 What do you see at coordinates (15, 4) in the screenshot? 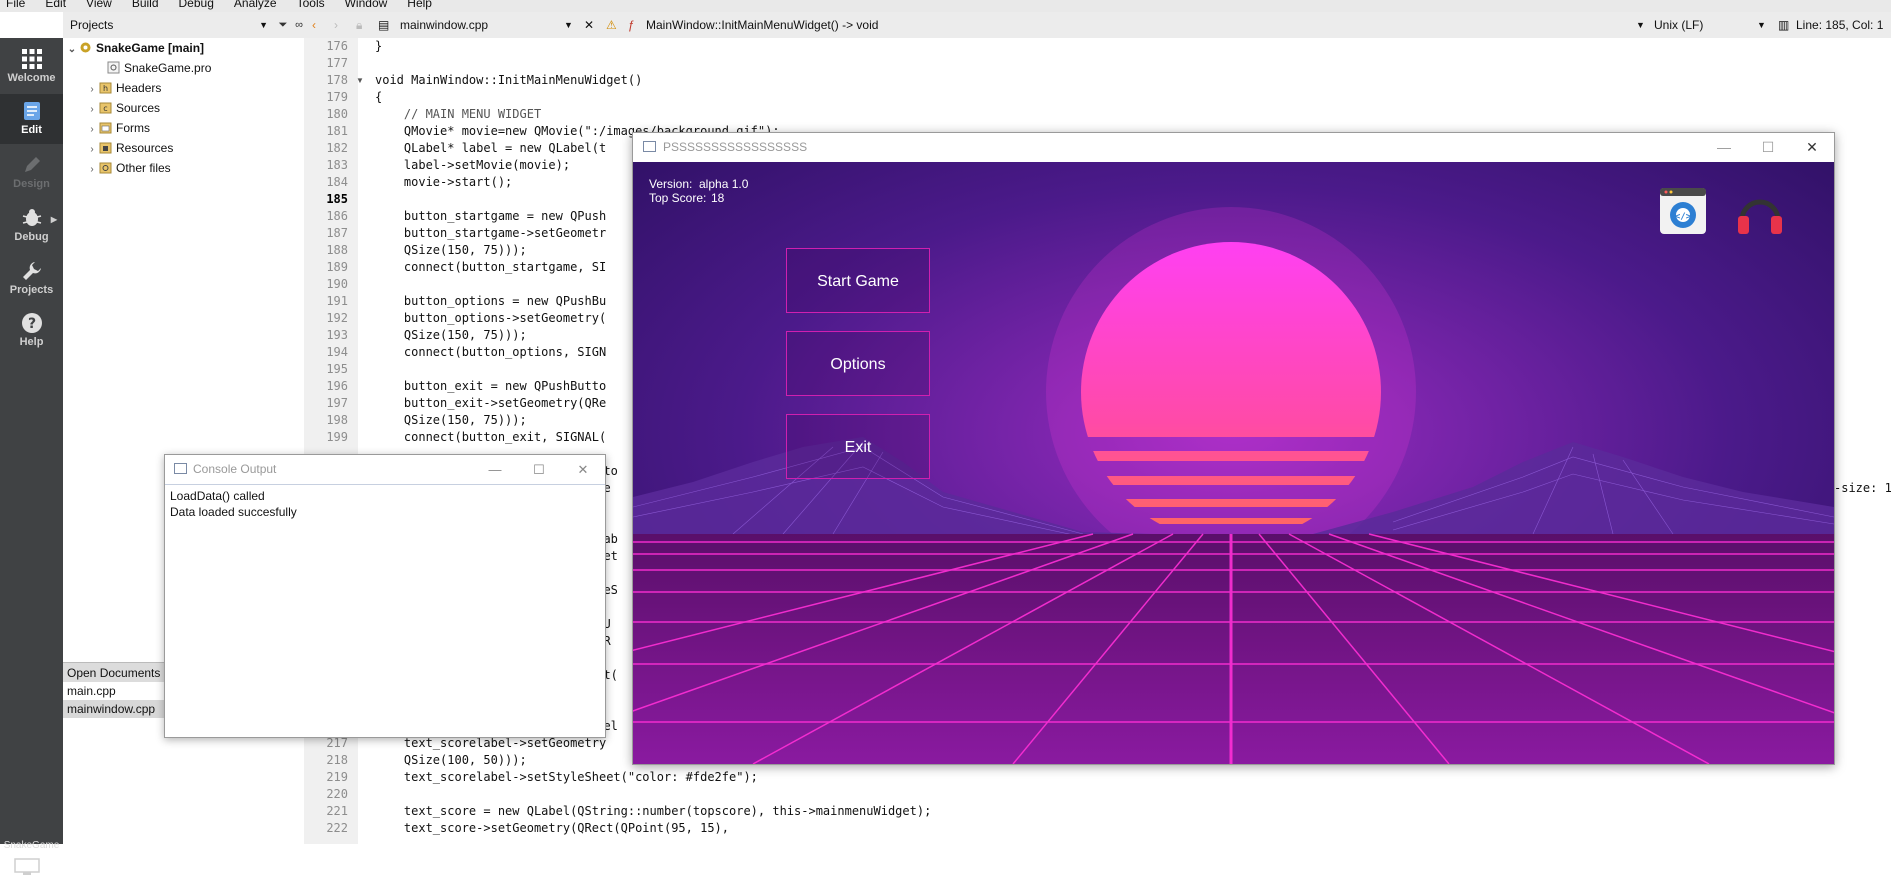
I see `menu-file: File` at bounding box center [15, 4].